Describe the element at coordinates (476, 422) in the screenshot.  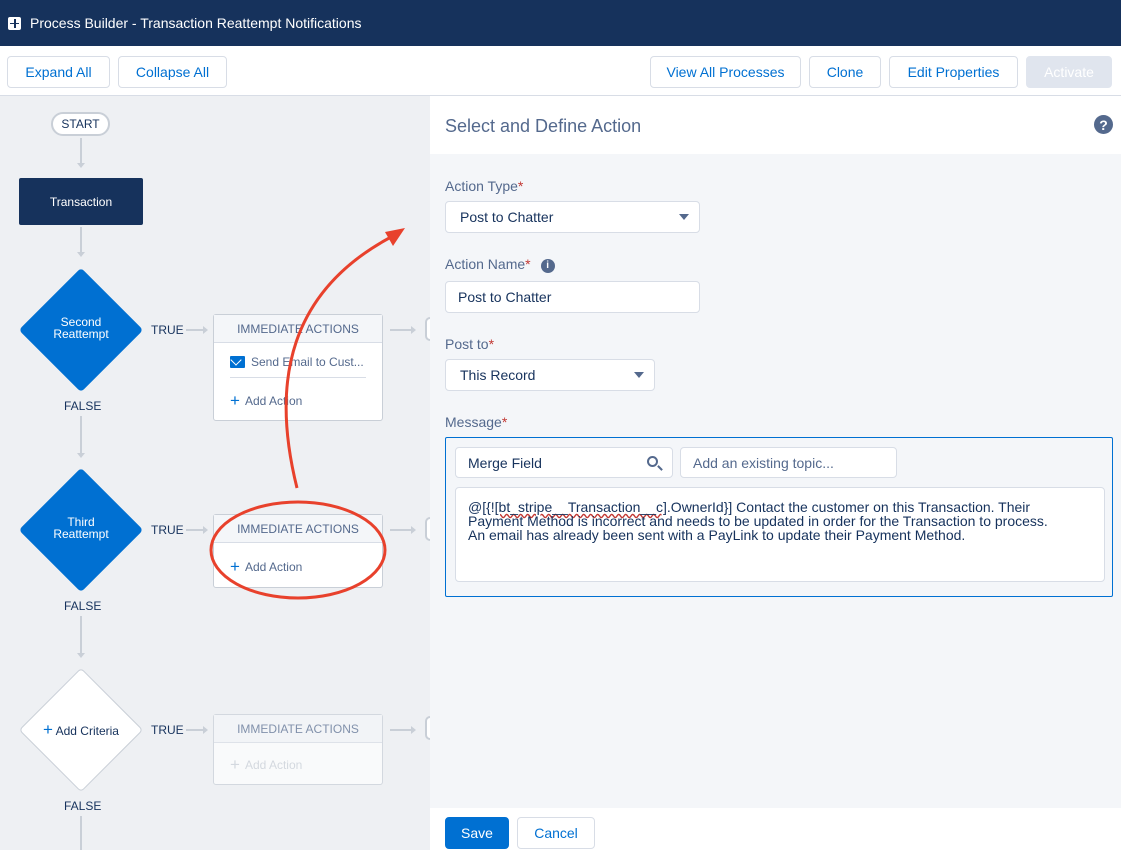
I see `message-label: Message*` at that location.